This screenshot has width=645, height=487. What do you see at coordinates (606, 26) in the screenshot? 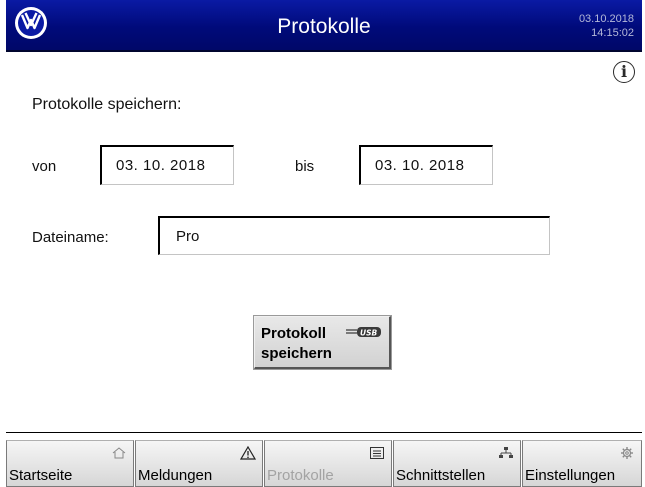
I see `datetime-display: 03.10.2018 14:15:02` at bounding box center [606, 26].